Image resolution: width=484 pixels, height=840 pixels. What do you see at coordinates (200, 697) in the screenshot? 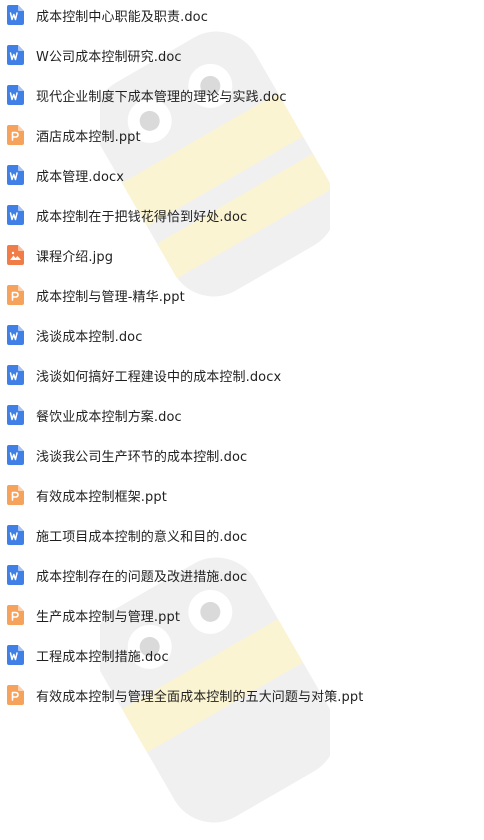
I see `file-name: 有效成本控制与管理全面成本控制的五大问题与对策.ppt` at bounding box center [200, 697].